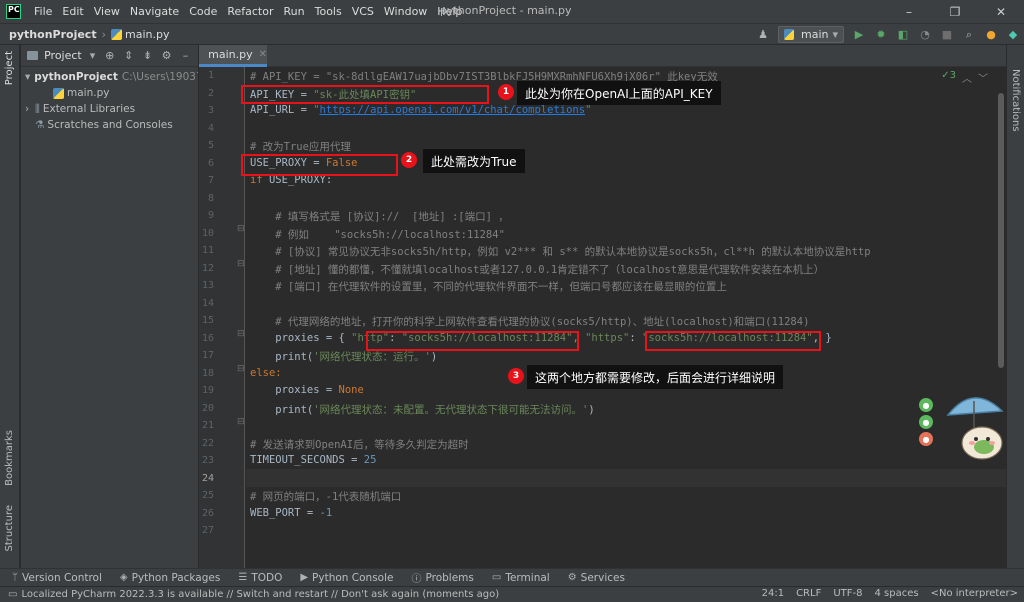 This screenshot has height=602, width=1024. What do you see at coordinates (359, 444) in the screenshot?
I see `code-line-22: # 发送请求到OpenAI后，等待多久判定为超时` at bounding box center [359, 444].